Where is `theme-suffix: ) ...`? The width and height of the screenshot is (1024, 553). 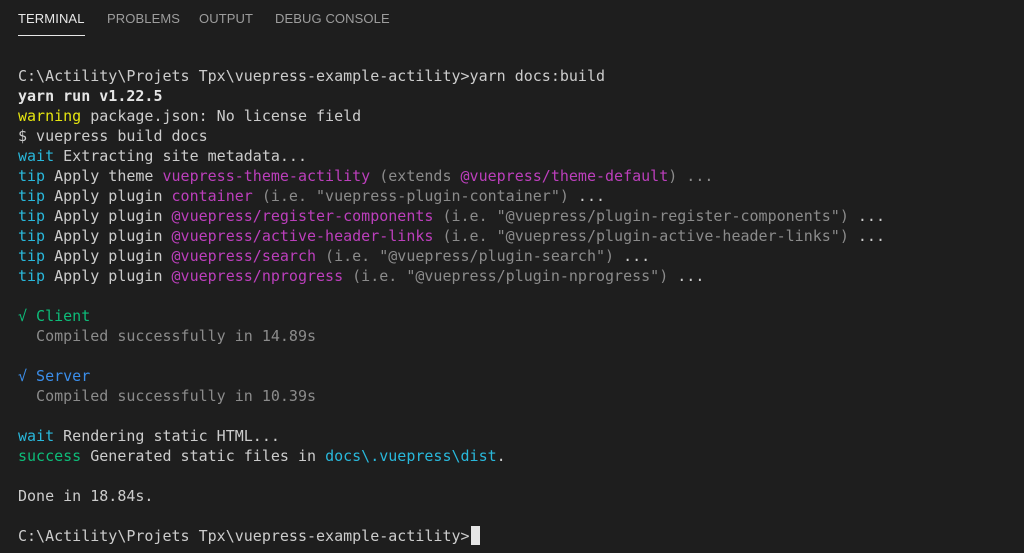
theme-suffix: ) ... is located at coordinates (691, 176).